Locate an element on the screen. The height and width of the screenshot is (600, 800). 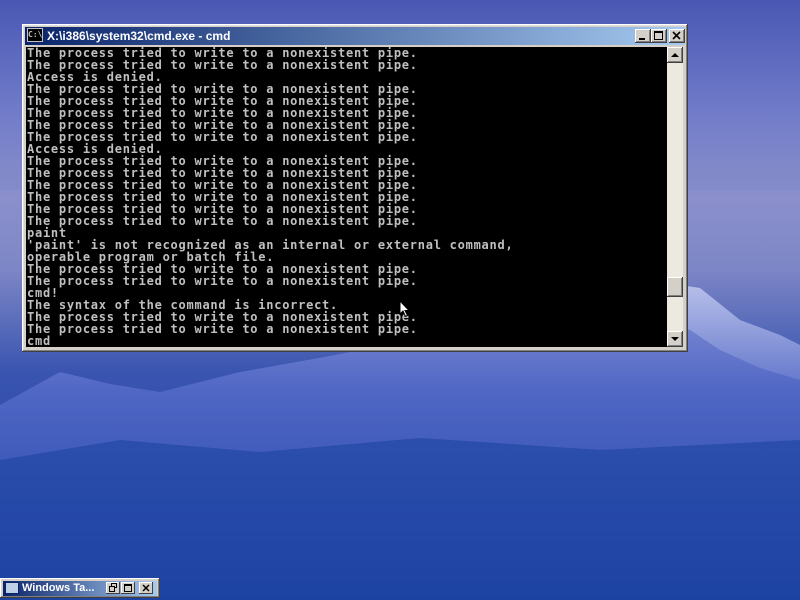
restore-icon is located at coordinates (113, 587).